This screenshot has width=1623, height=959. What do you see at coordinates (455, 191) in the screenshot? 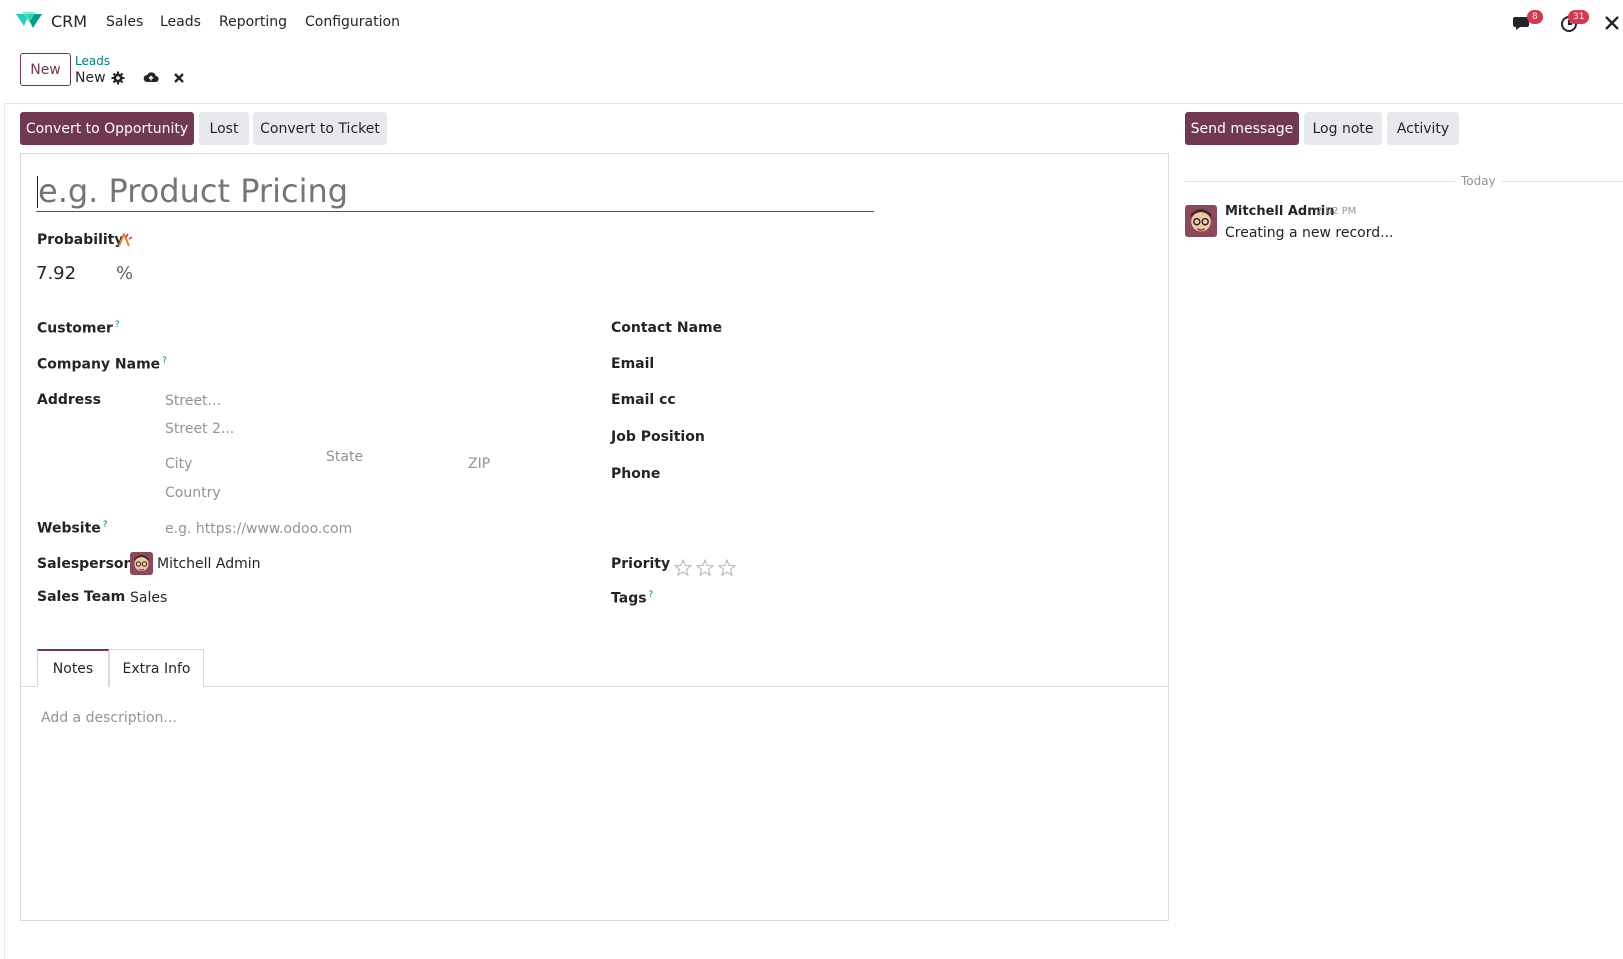
I see `lead-title-input` at bounding box center [455, 191].